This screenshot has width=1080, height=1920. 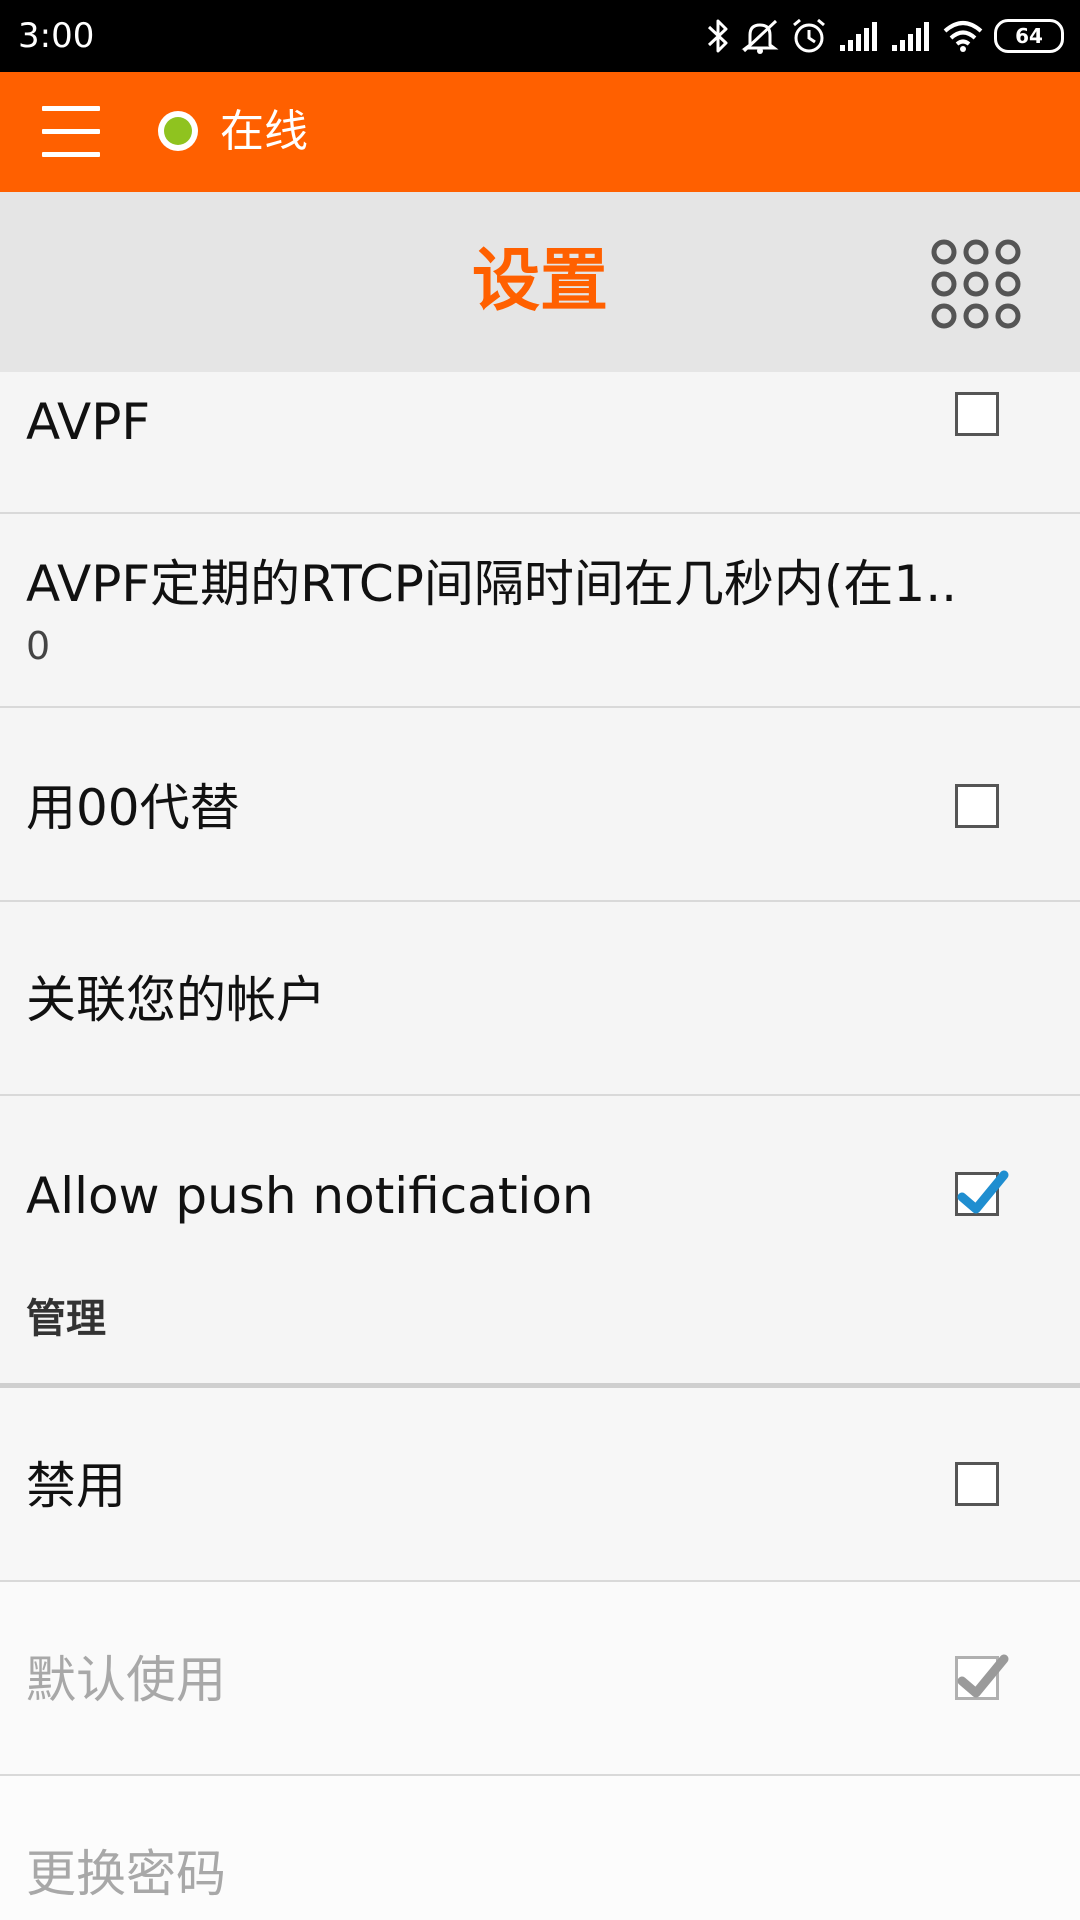 I want to click on avpf-checkbox, so click(x=977, y=414).